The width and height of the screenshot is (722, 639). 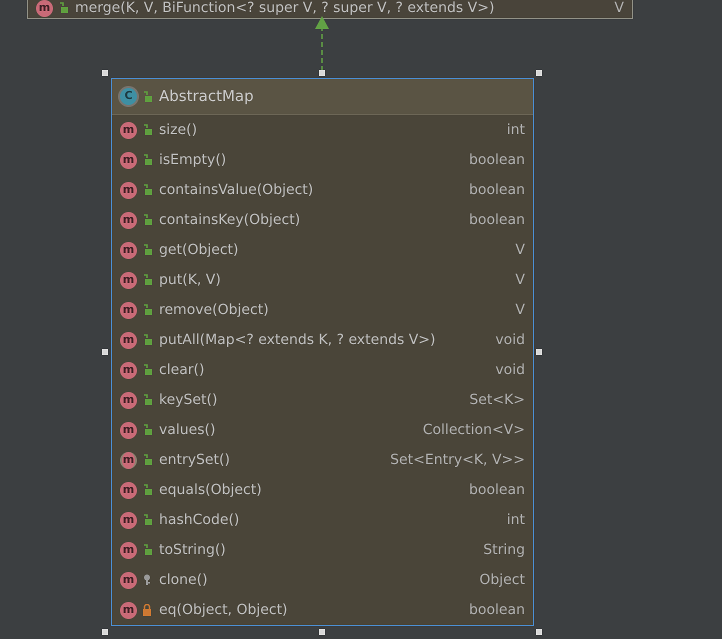 What do you see at coordinates (187, 430) in the screenshot?
I see `method-name: values()` at bounding box center [187, 430].